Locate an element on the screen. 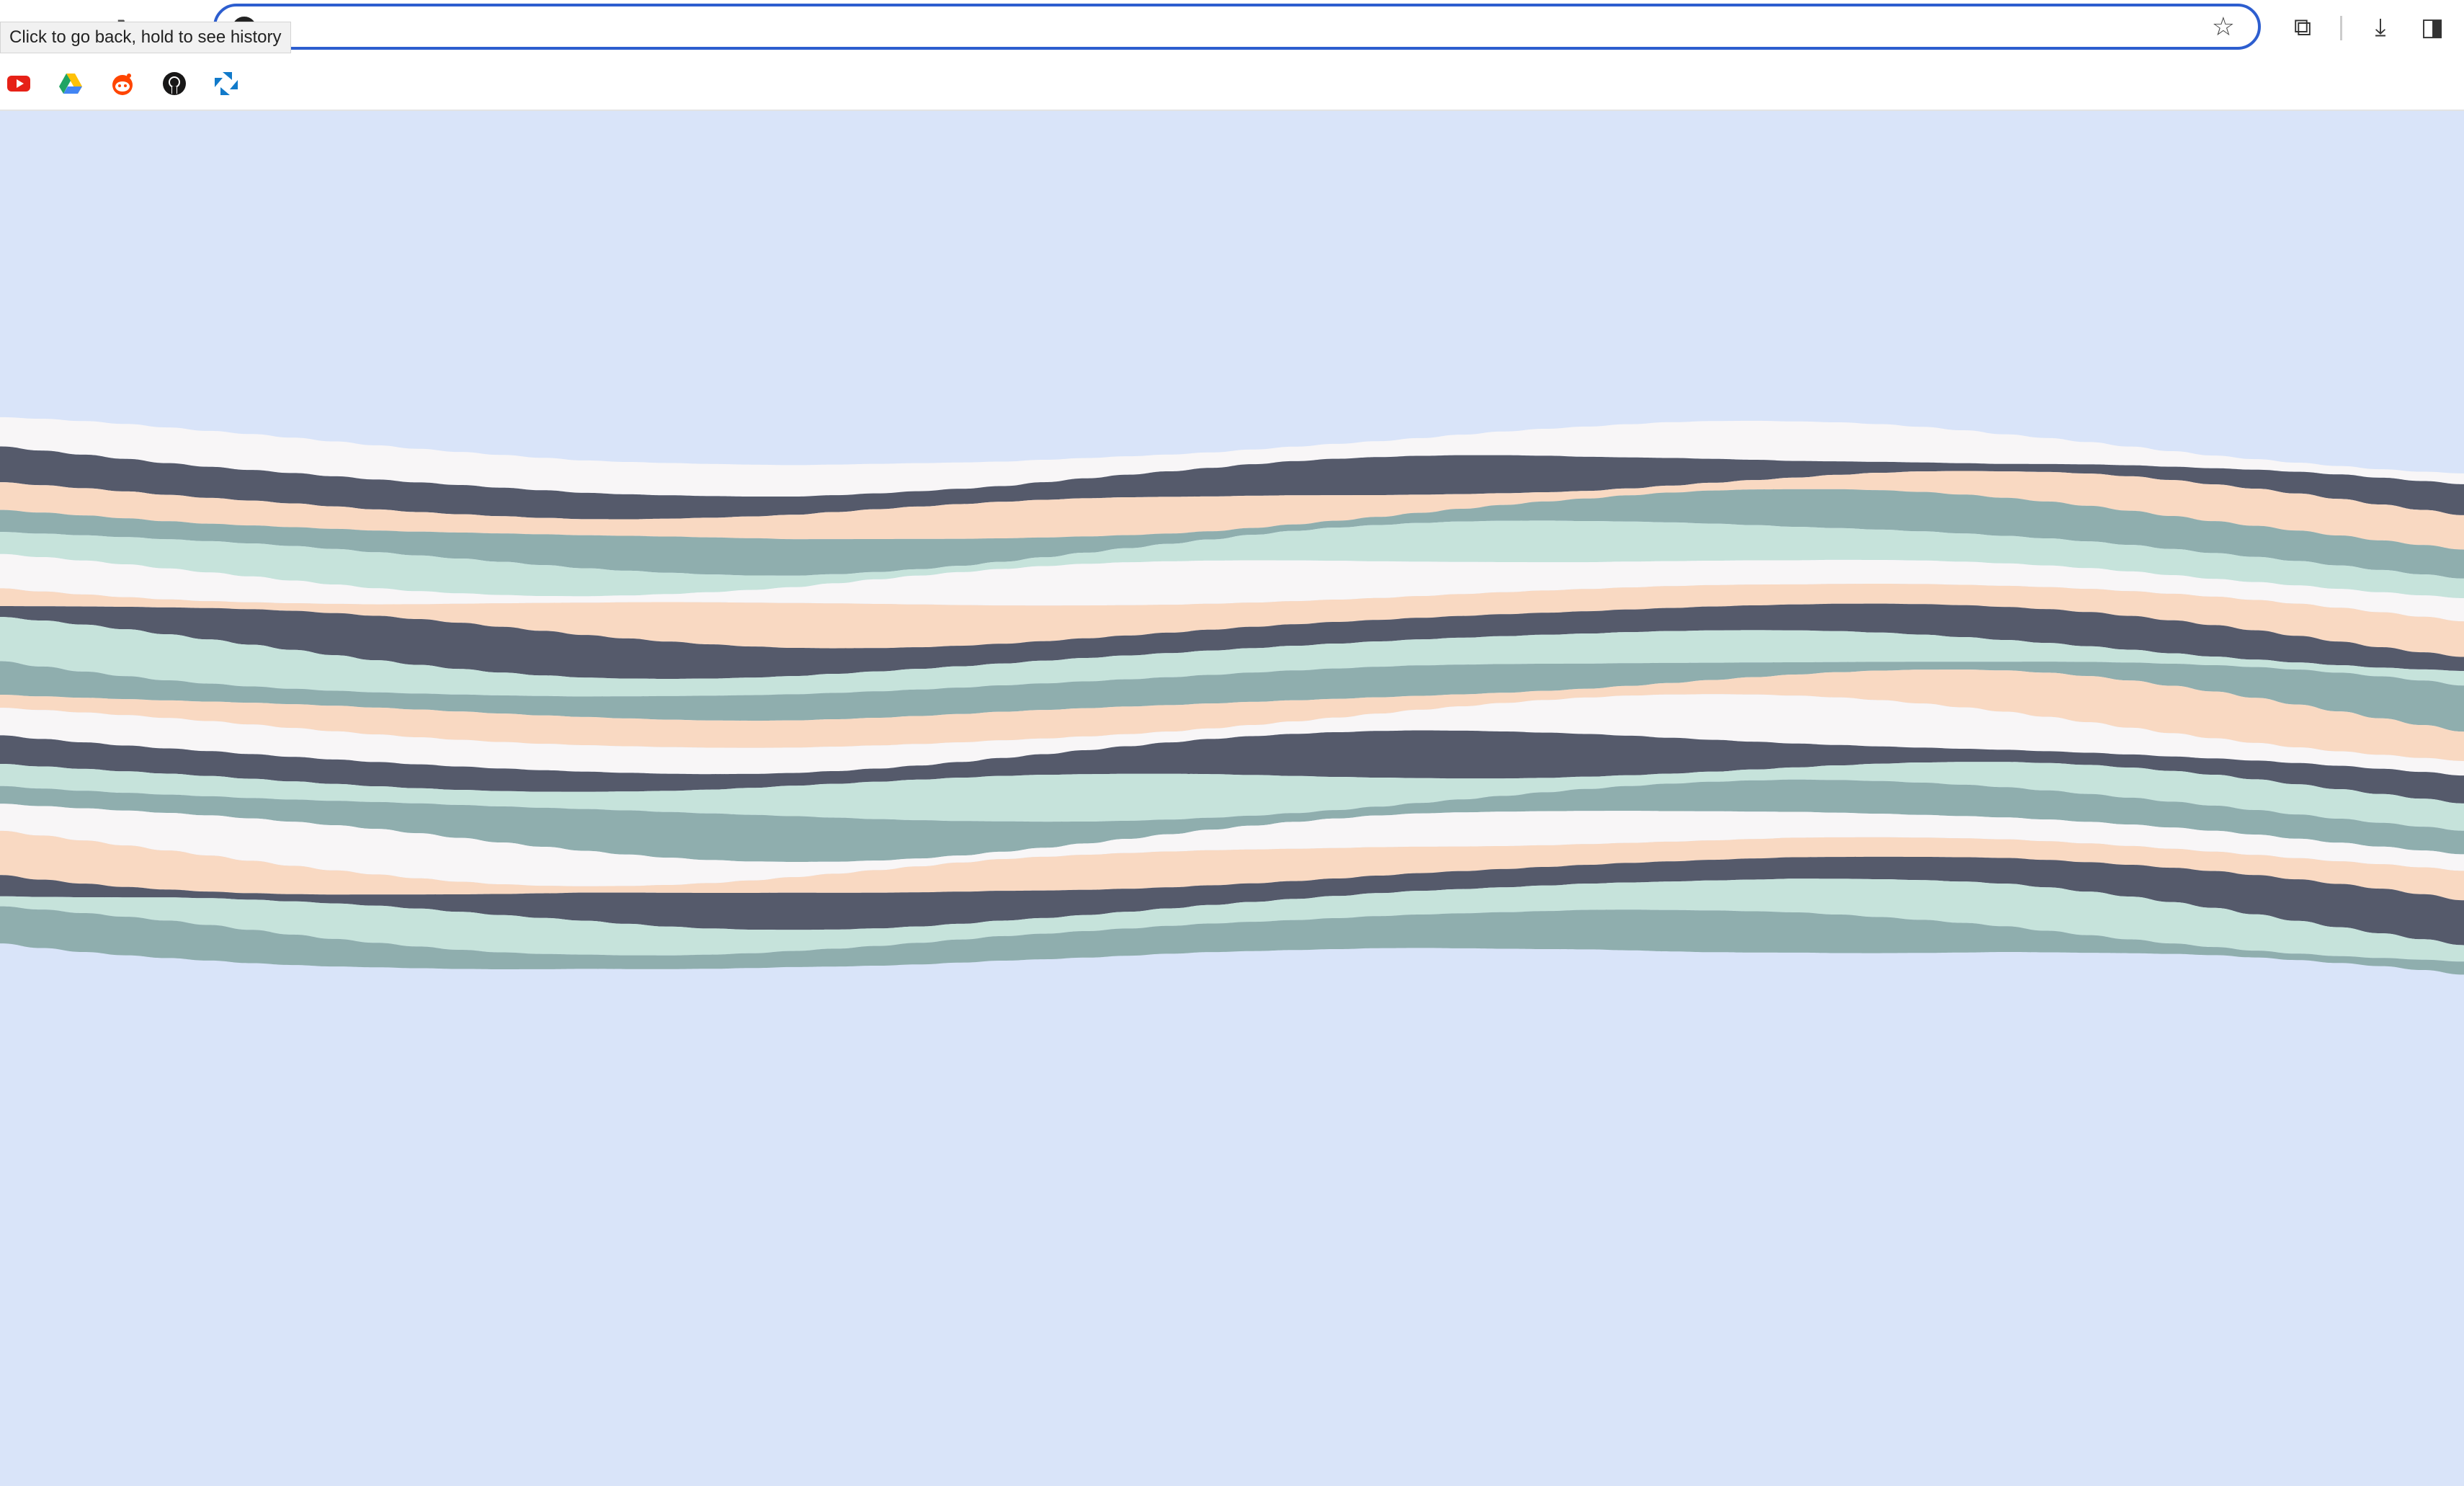  bookmark-google-drive is located at coordinates (71, 84).